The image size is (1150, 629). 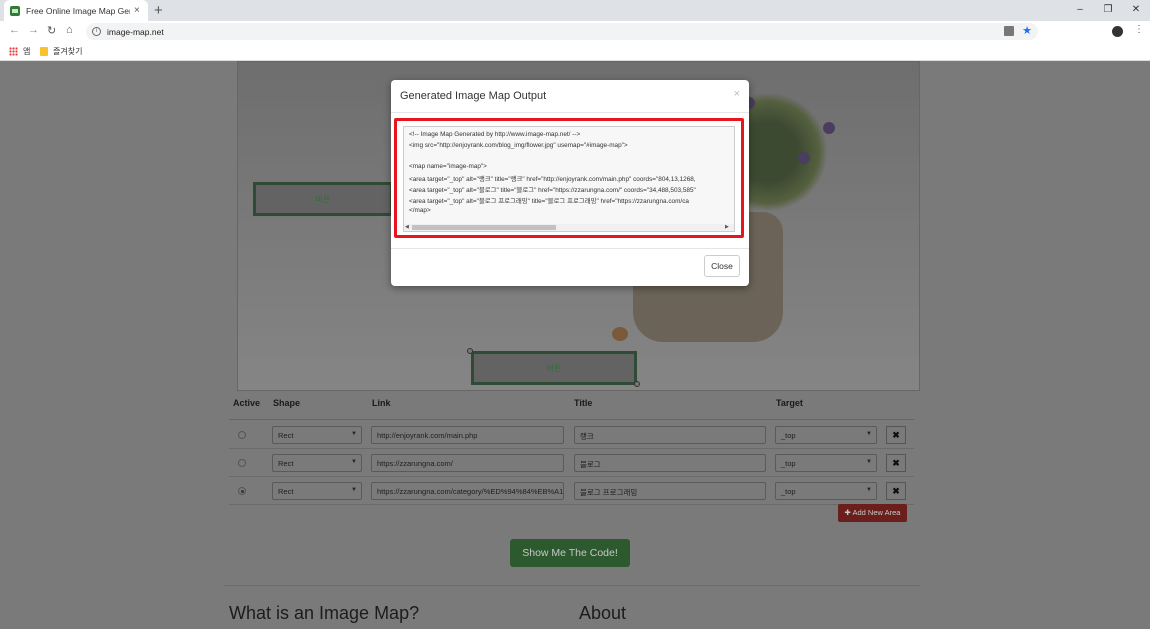 What do you see at coordinates (467, 435) in the screenshot?
I see `link-input: http://enjoyrank.com/main.php` at bounding box center [467, 435].